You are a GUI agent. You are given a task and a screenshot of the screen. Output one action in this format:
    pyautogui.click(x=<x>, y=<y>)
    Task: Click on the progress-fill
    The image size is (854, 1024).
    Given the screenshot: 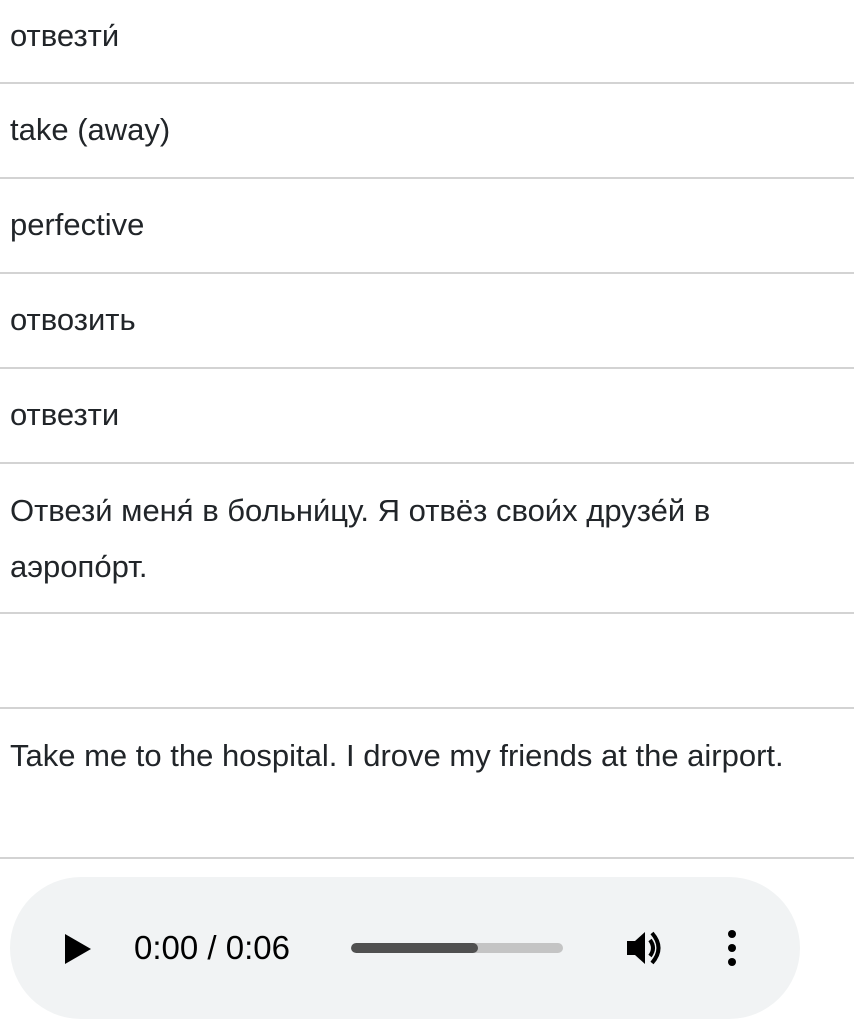 What is the action you would take?
    pyautogui.click(x=415, y=948)
    